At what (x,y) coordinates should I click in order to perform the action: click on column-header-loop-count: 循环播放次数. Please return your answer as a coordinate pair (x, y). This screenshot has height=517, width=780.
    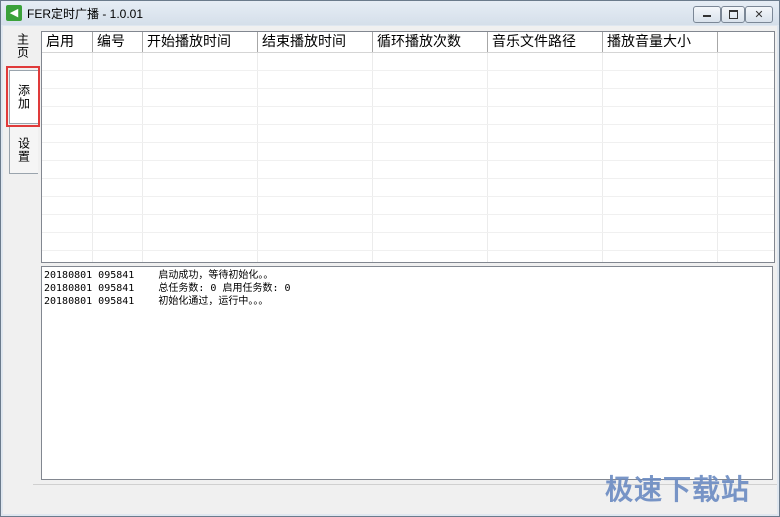
    Looking at the image, I should click on (430, 42).